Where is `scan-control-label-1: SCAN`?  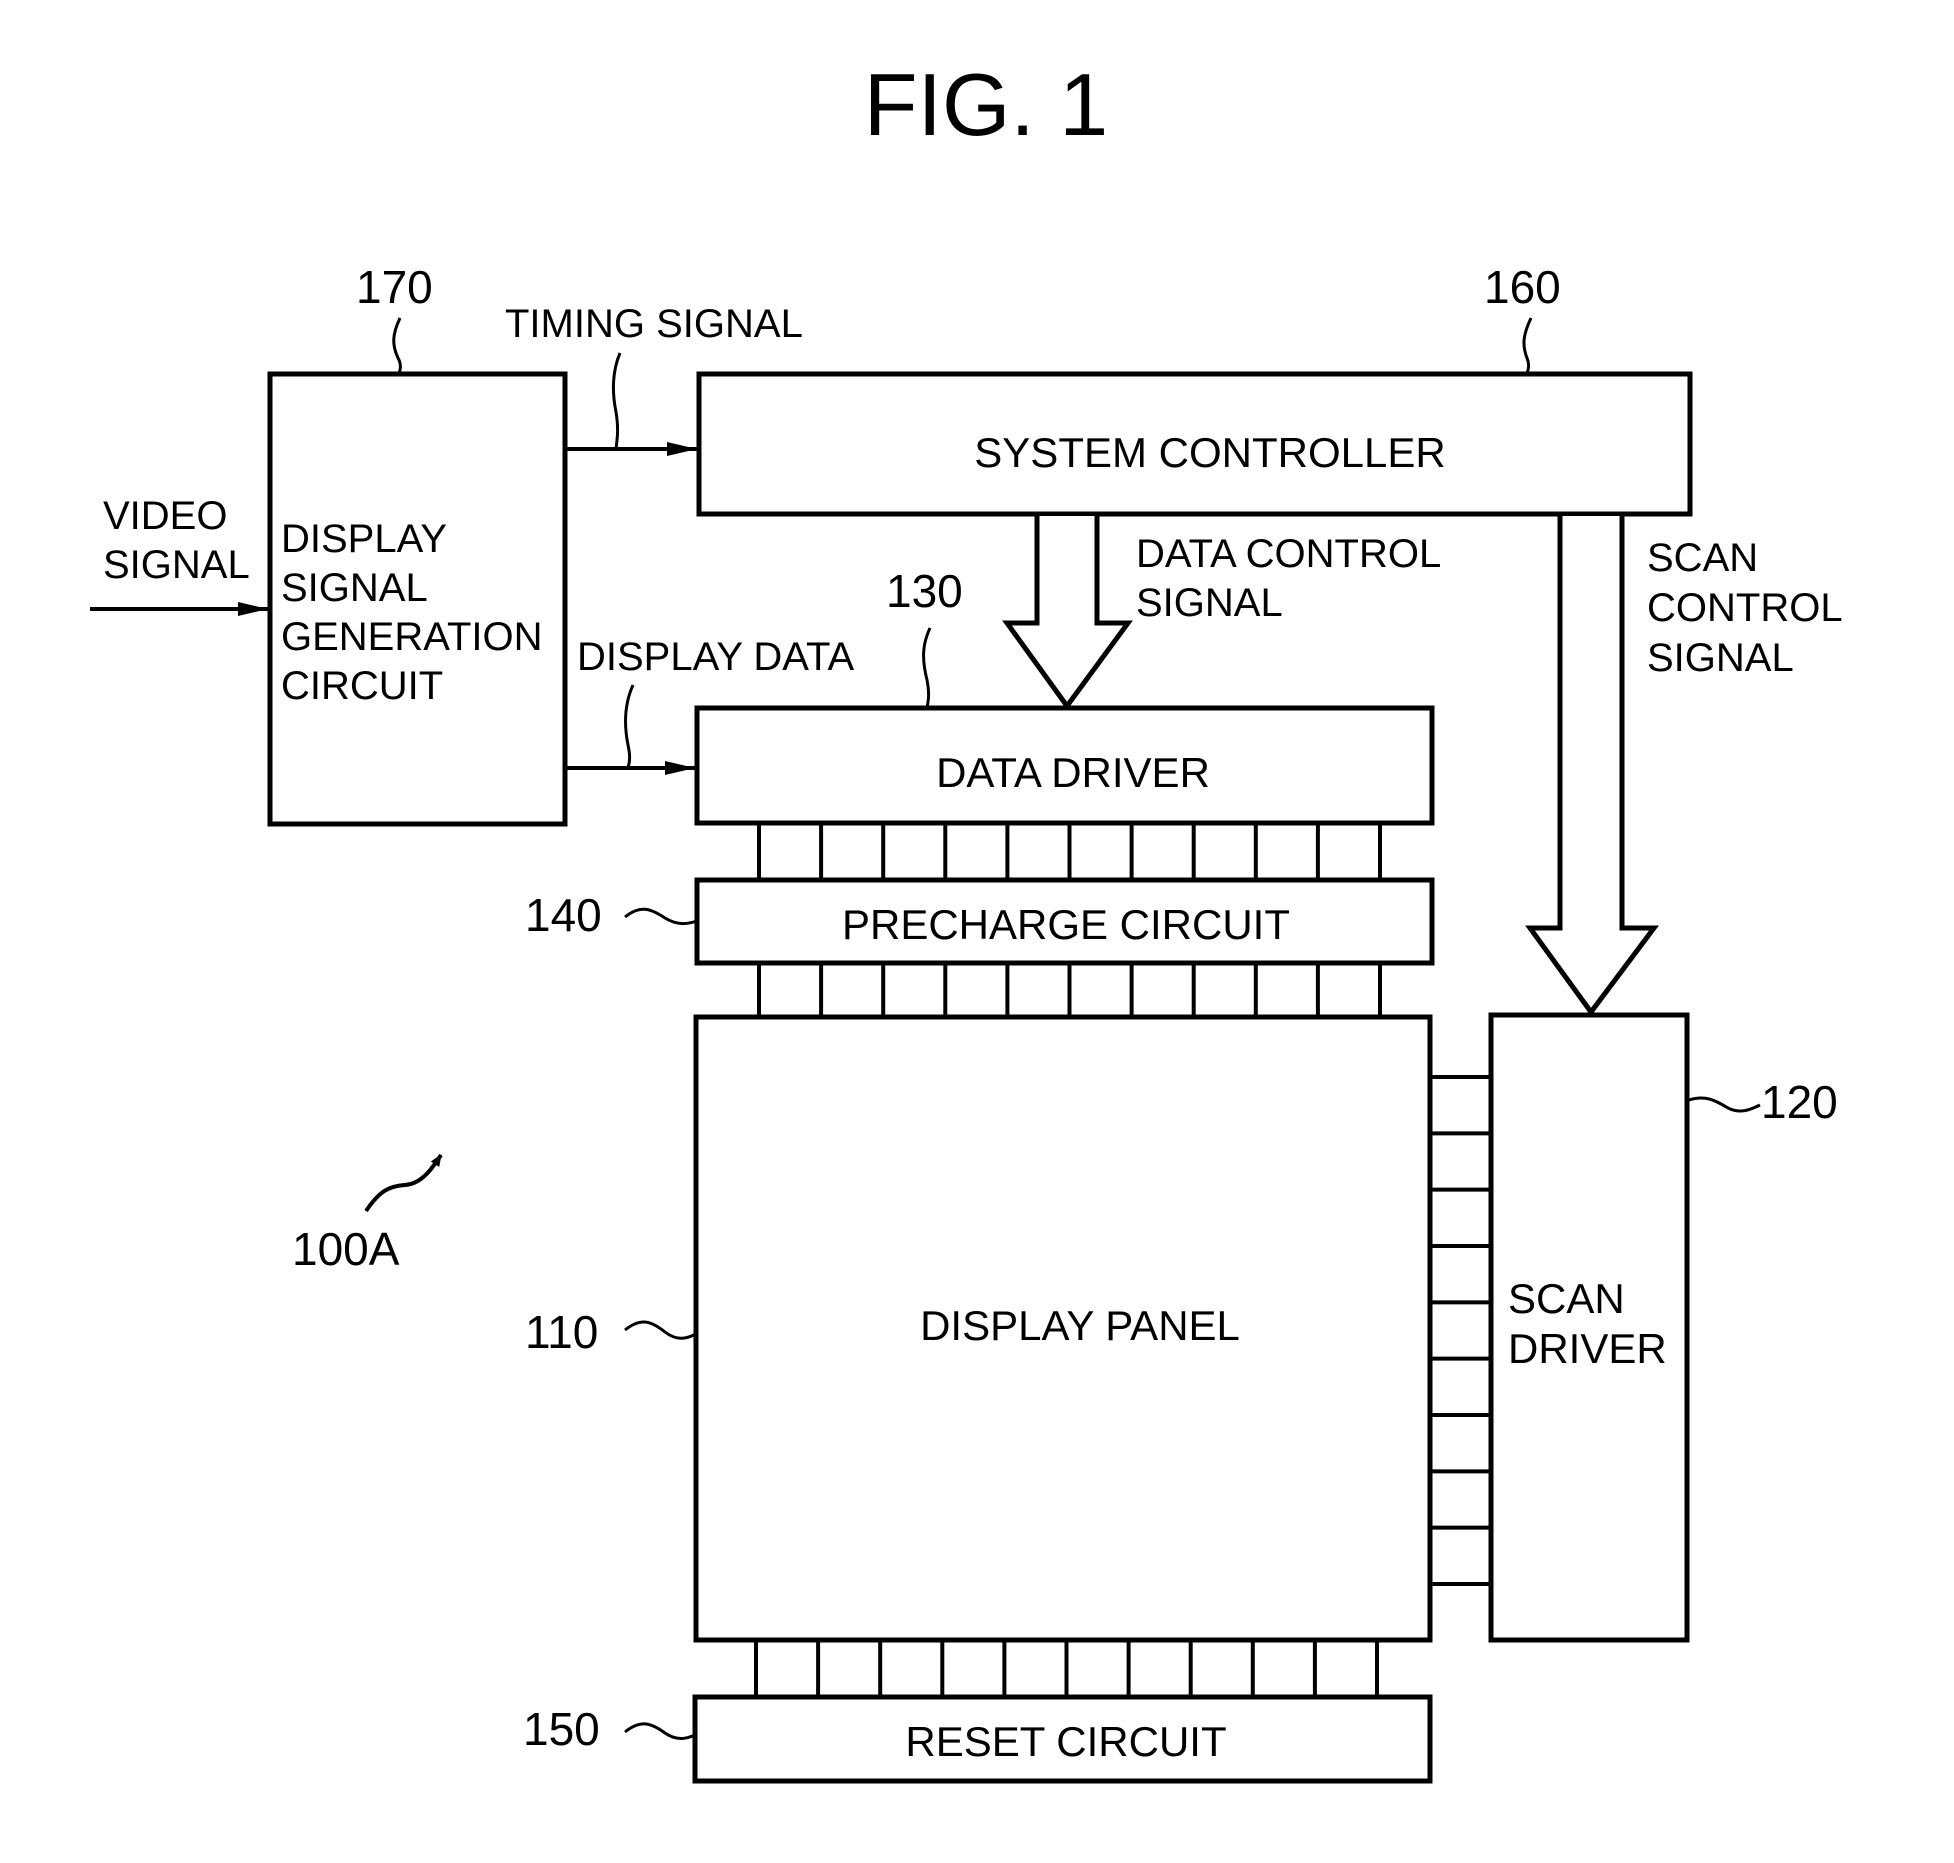
scan-control-label-1: SCAN is located at coordinates (1702, 558).